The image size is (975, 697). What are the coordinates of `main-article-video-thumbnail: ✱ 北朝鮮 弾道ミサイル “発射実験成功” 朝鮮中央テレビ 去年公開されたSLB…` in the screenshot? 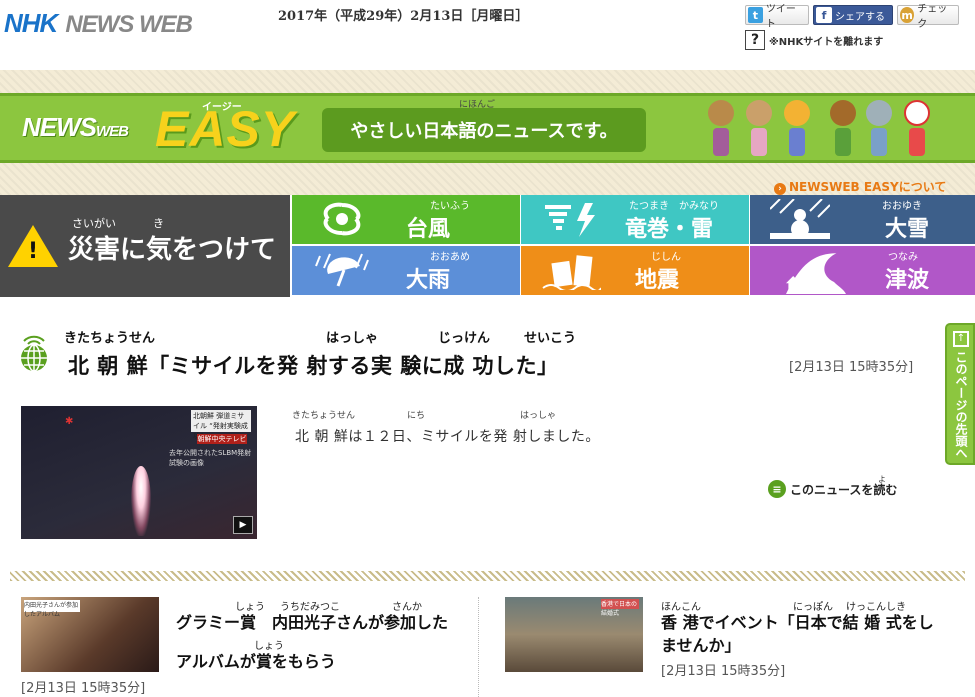 It's located at (139, 472).